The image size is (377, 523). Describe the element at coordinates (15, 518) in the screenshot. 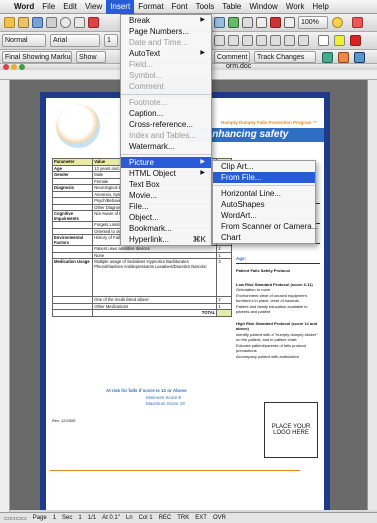

I see `view-buttons: ▭▭▭▭` at that location.